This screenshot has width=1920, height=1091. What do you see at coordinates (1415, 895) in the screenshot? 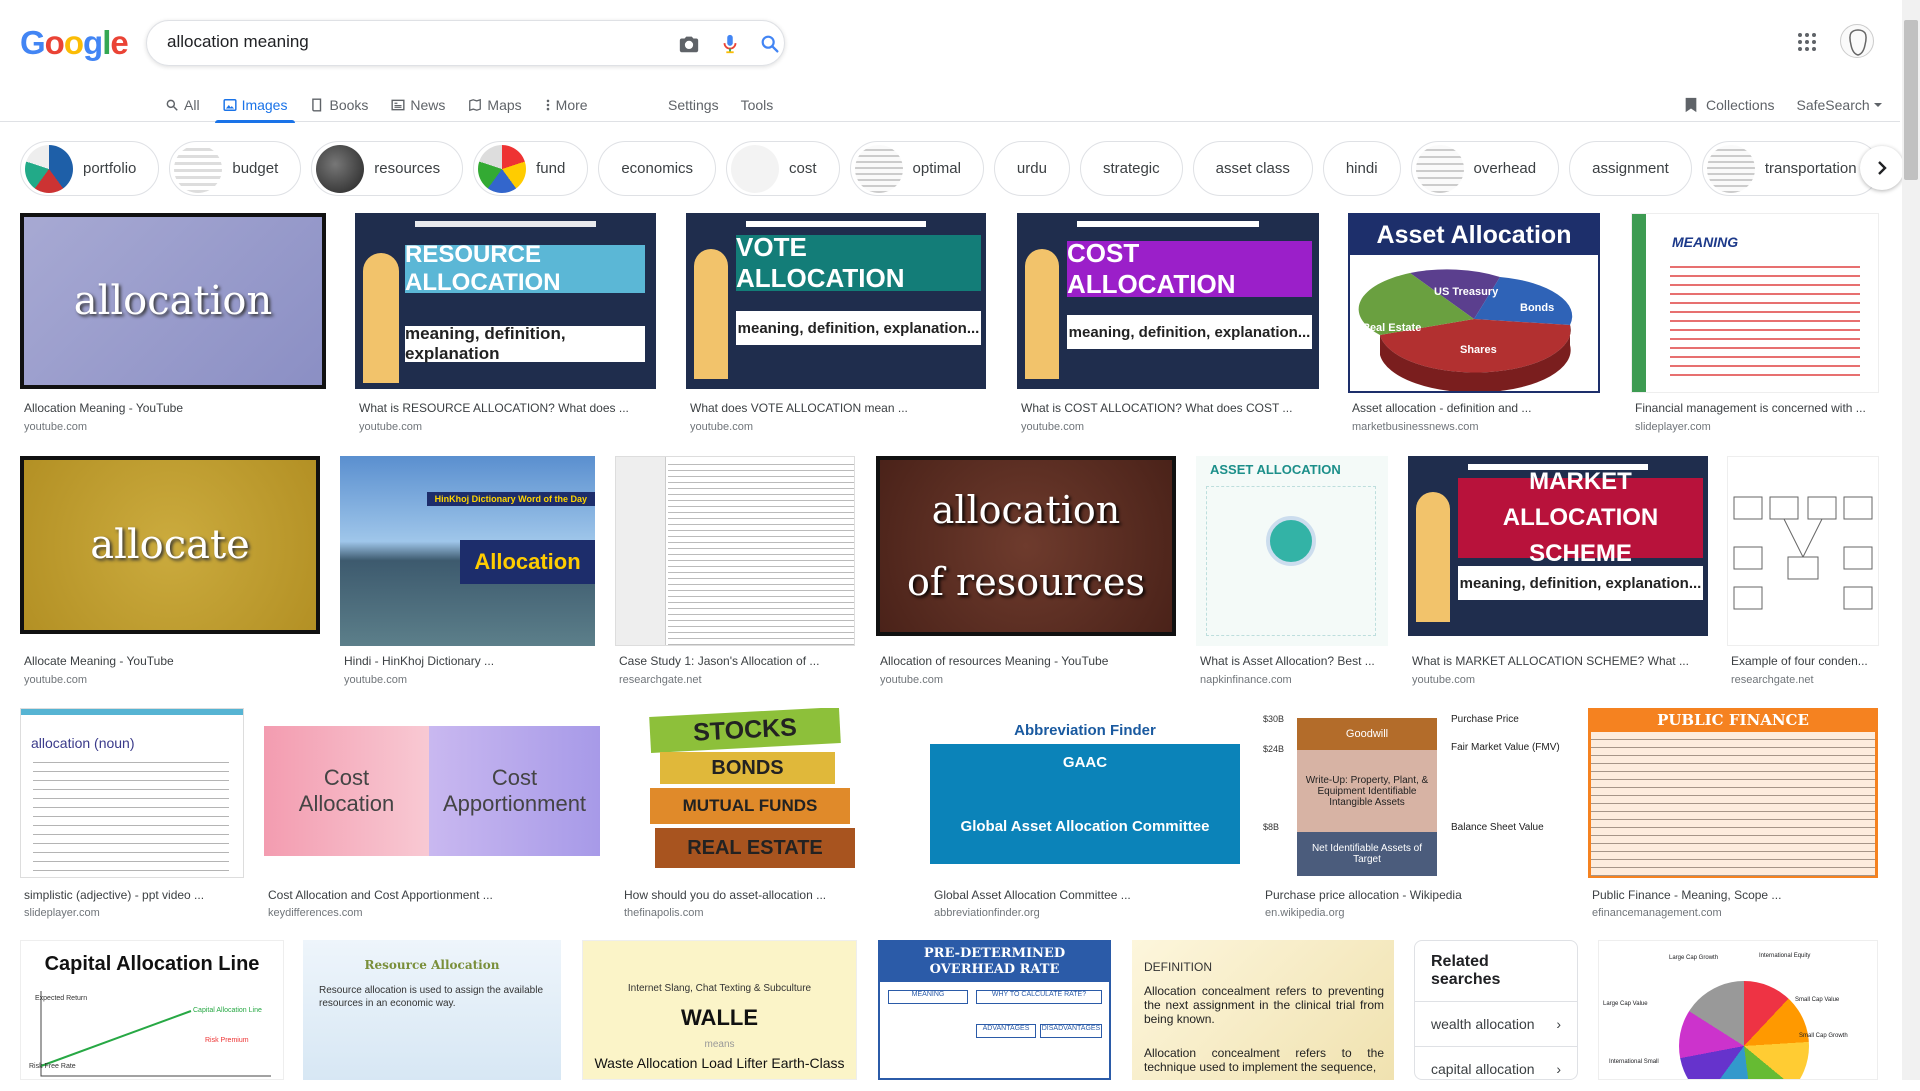
I see `result-title: Purchase price allocation - Wikipedia` at bounding box center [1415, 895].